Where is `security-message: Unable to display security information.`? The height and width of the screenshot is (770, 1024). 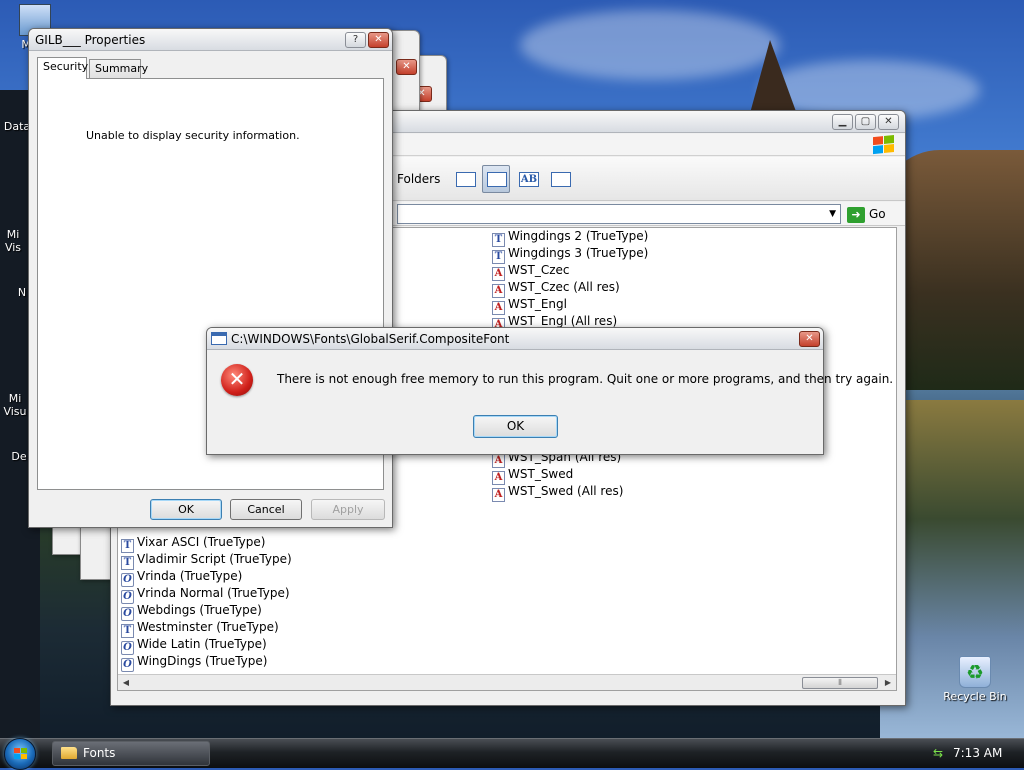
security-message: Unable to display security information. is located at coordinates (193, 135).